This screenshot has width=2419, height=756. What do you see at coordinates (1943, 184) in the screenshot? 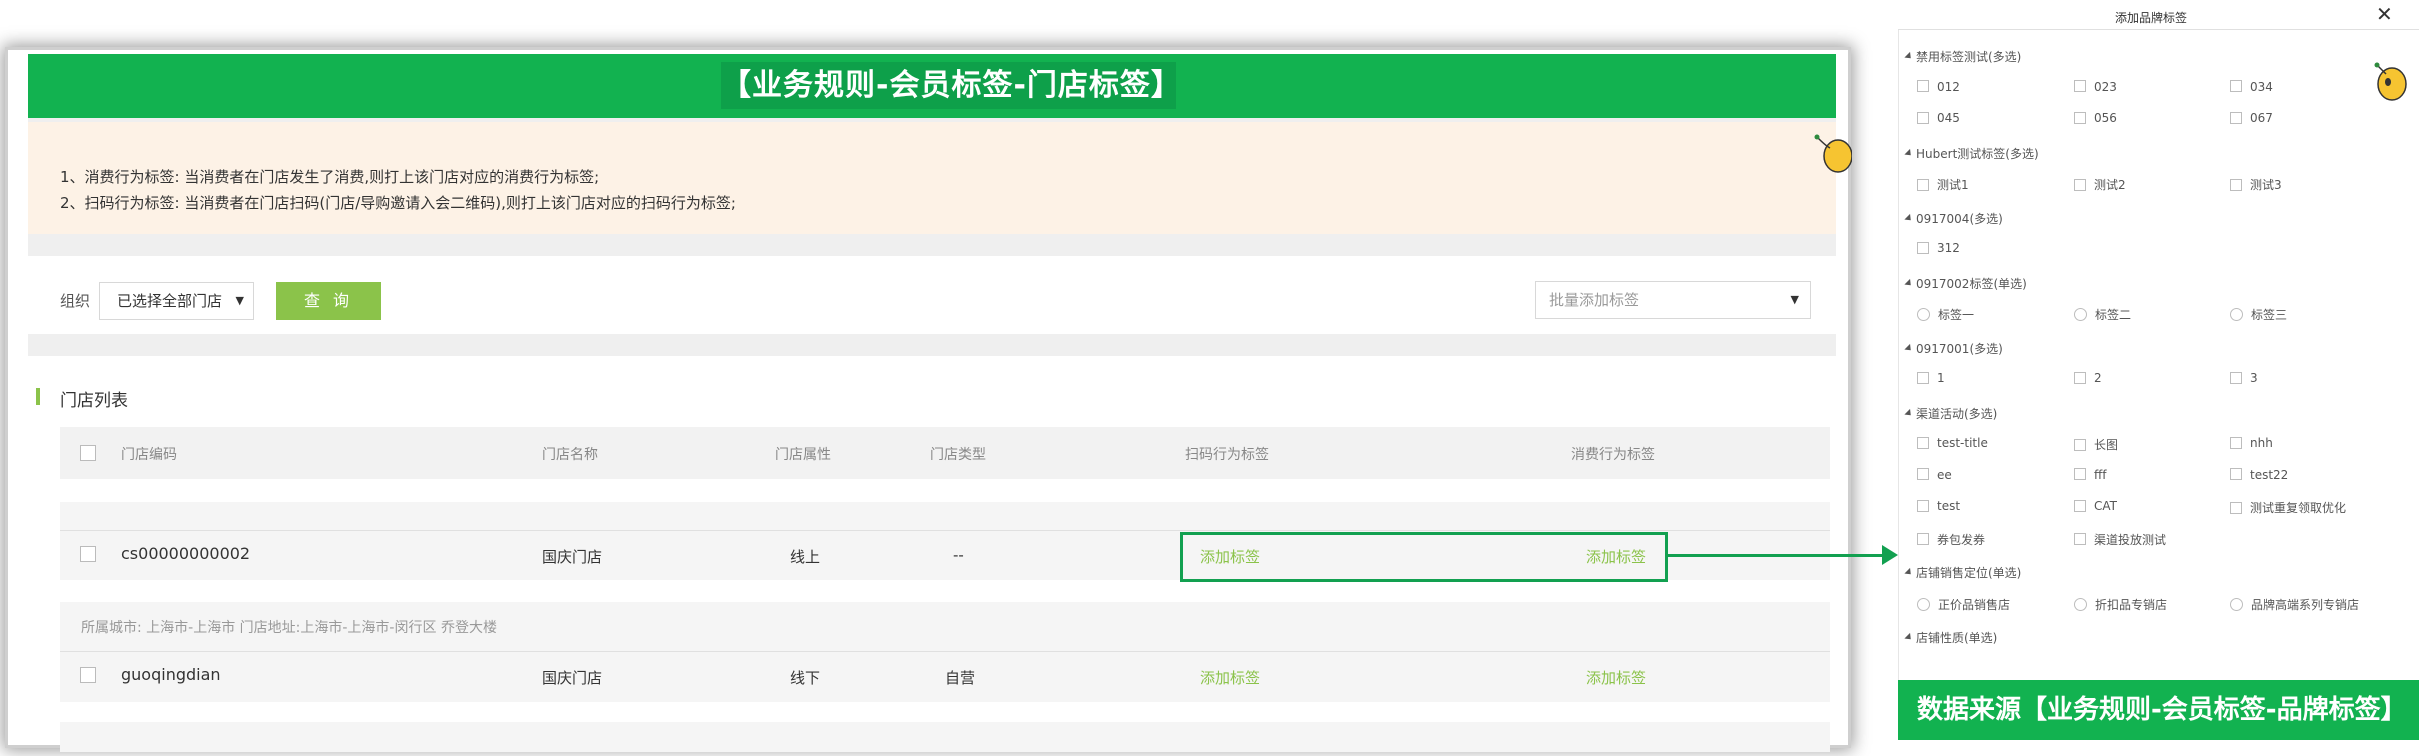
I see `tag-checkbox-option: 测试1` at bounding box center [1943, 184].